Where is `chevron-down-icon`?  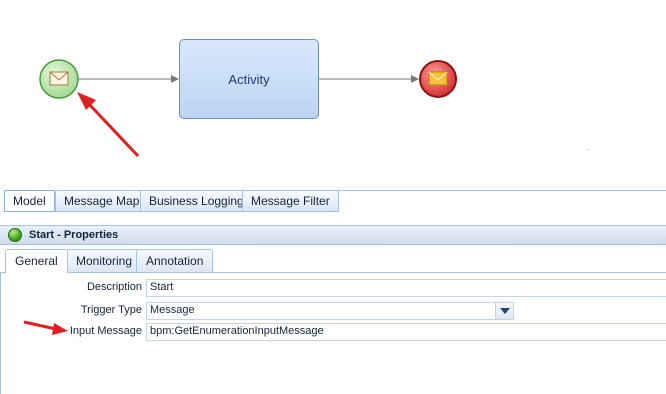 chevron-down-icon is located at coordinates (504, 311).